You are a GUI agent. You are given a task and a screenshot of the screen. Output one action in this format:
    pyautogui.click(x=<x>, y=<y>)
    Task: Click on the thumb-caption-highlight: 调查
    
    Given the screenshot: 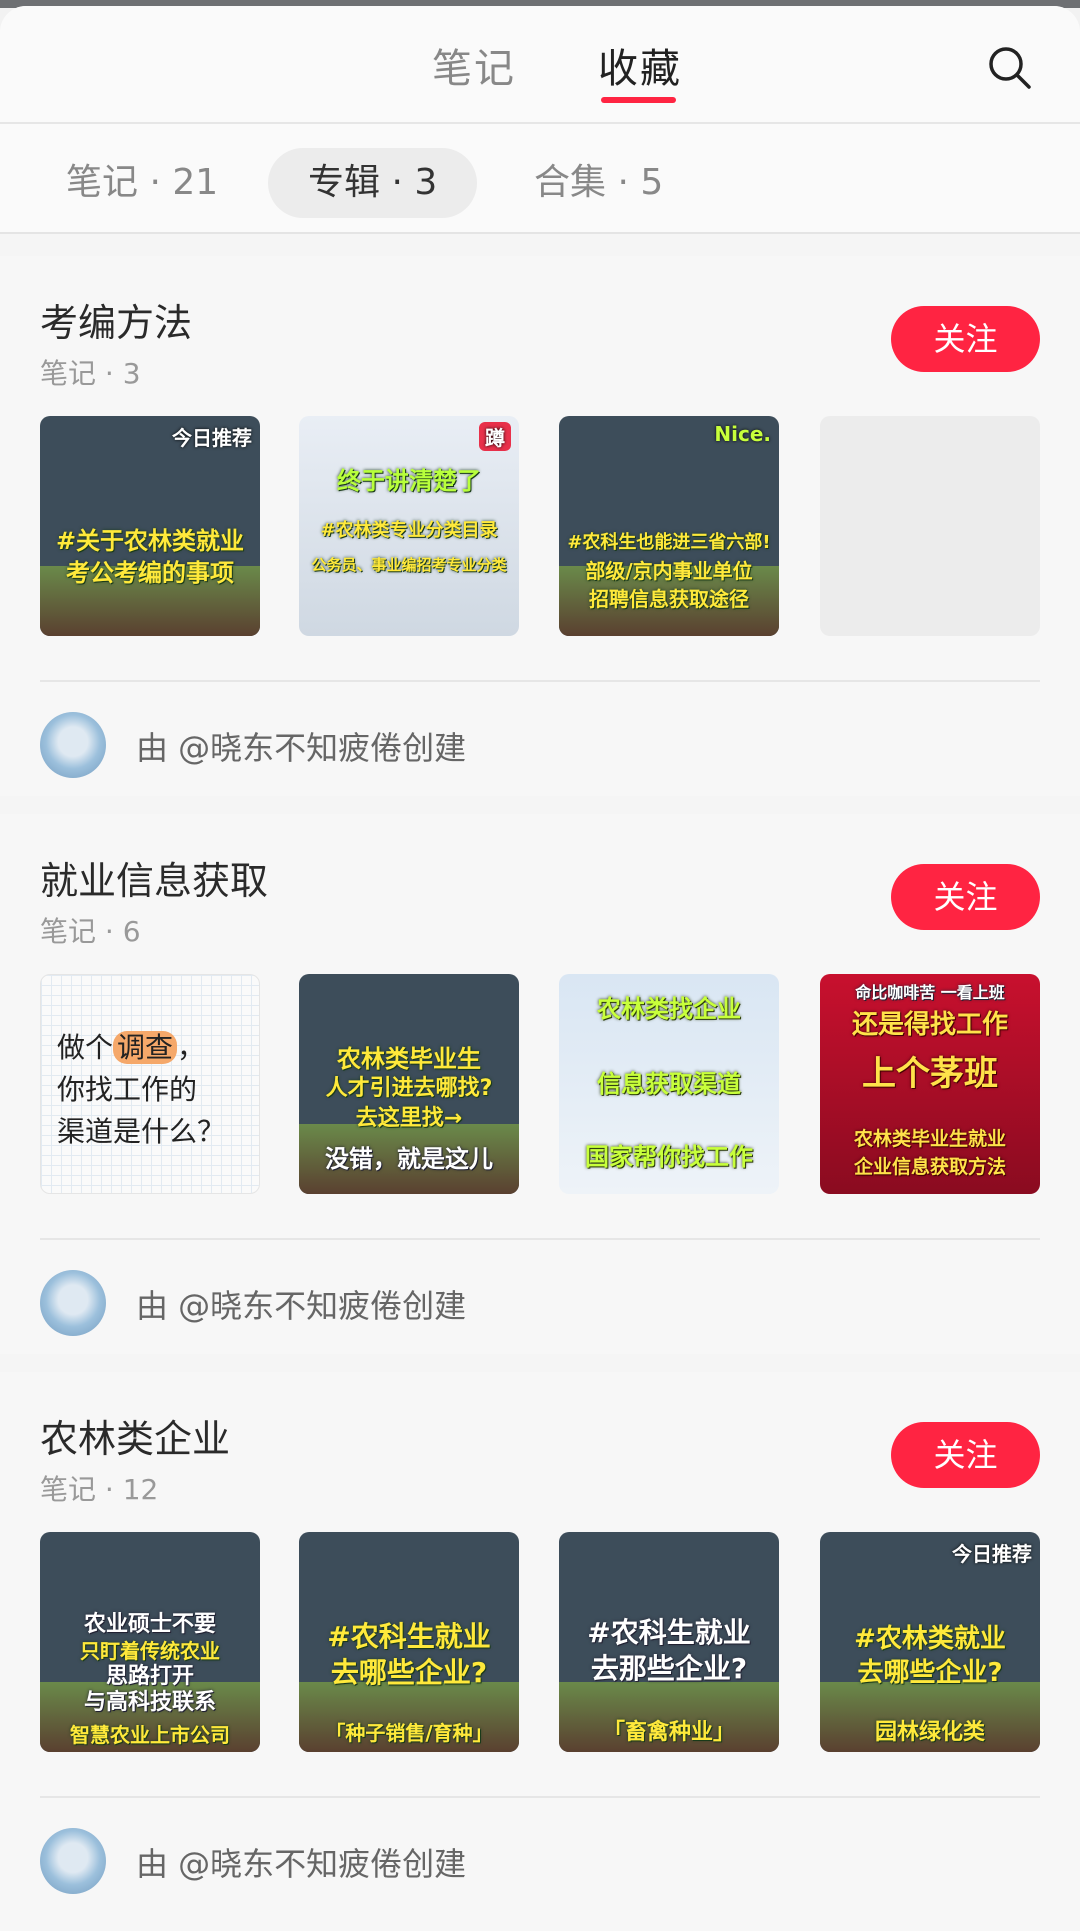 What is the action you would take?
    pyautogui.click(x=145, y=1047)
    